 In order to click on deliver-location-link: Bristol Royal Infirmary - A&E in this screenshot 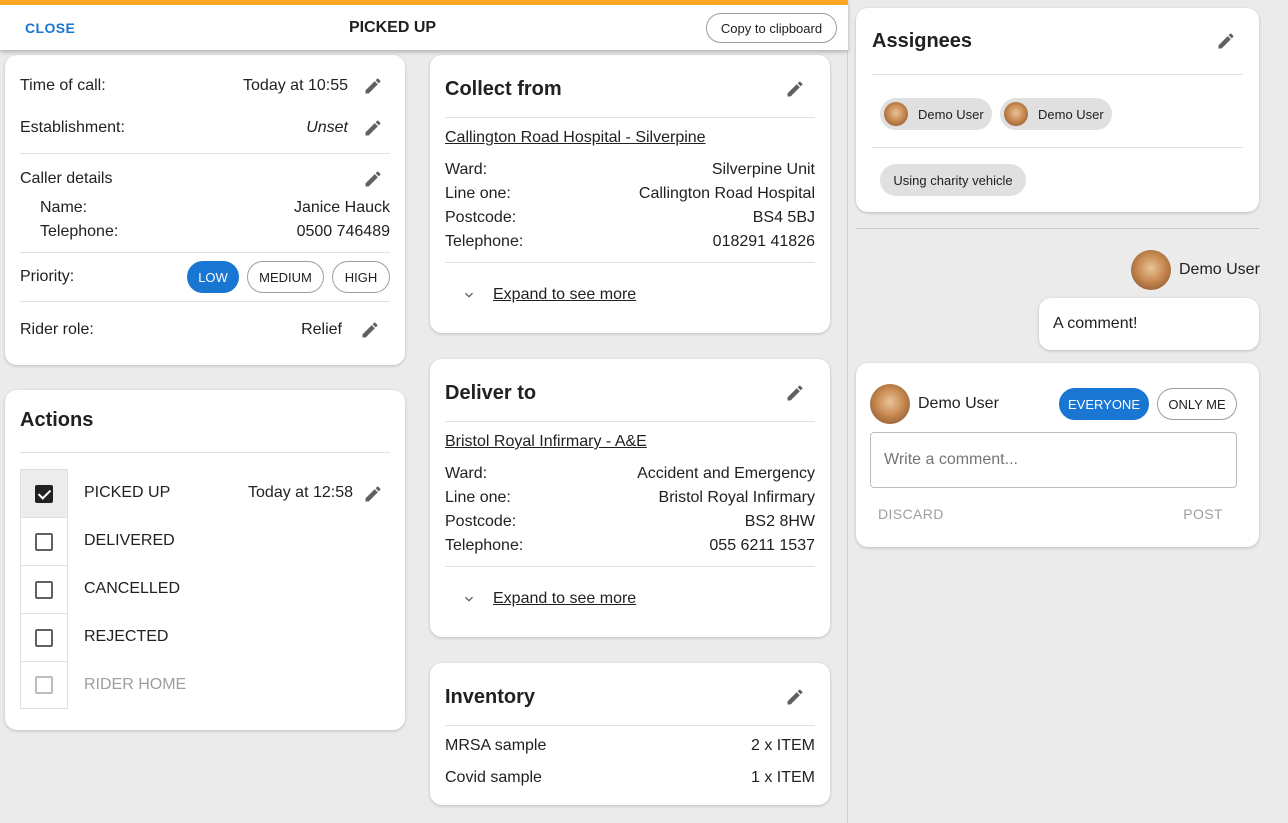, I will do `click(546, 442)`.